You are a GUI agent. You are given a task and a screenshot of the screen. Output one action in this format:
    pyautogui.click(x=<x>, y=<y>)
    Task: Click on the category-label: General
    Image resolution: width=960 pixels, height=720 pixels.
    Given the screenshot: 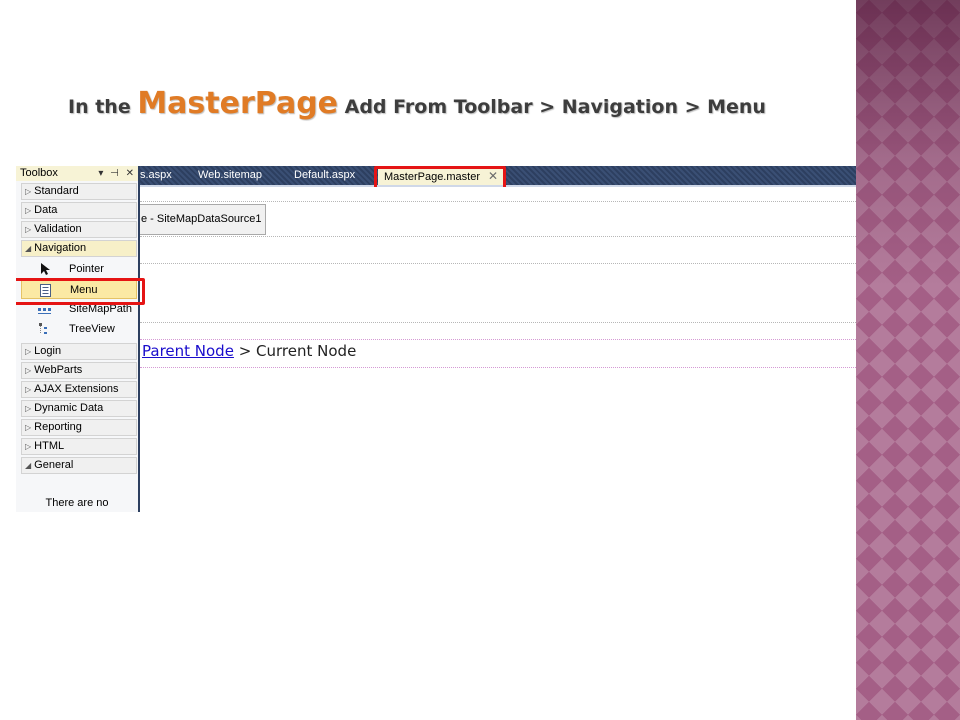 What is the action you would take?
    pyautogui.click(x=54, y=465)
    